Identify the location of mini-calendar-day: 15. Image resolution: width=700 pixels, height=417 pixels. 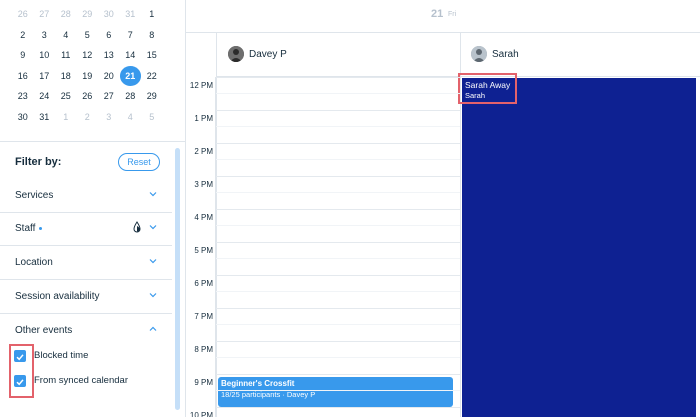
(152, 55).